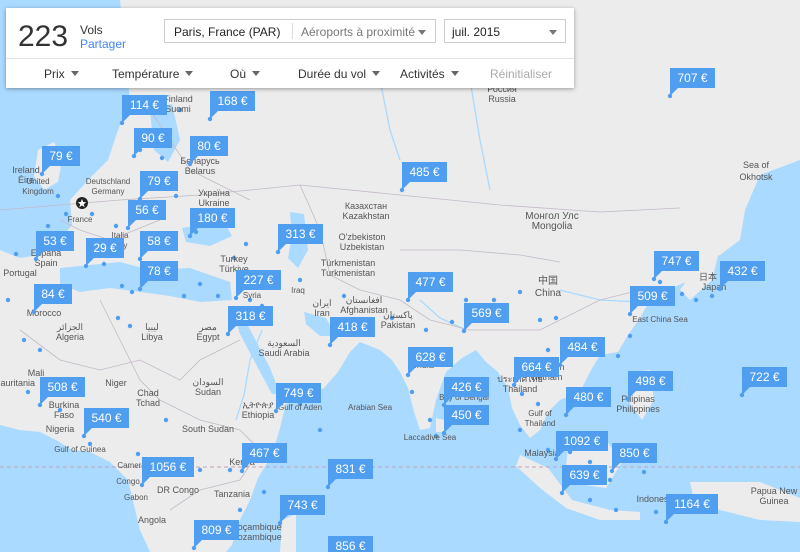  Describe the element at coordinates (486, 313) in the screenshot. I see `price-pin-label: 569 €` at that location.